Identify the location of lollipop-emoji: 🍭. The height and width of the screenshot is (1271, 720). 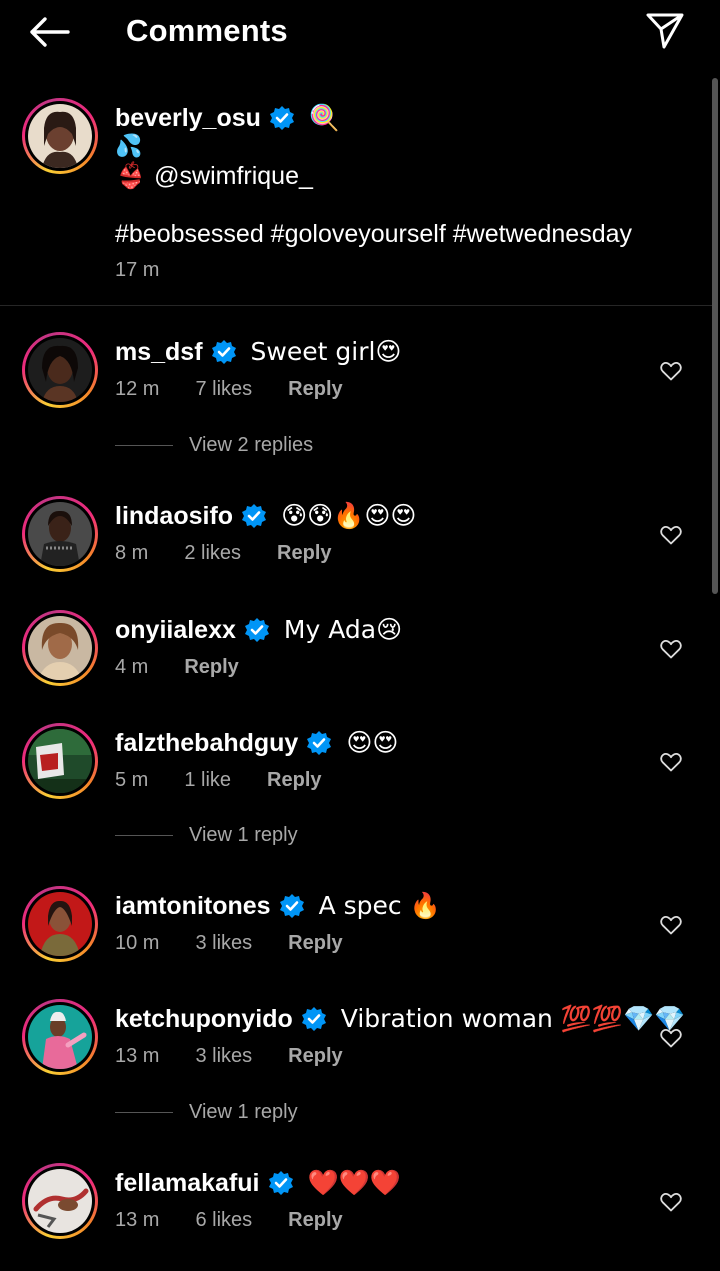
(324, 117).